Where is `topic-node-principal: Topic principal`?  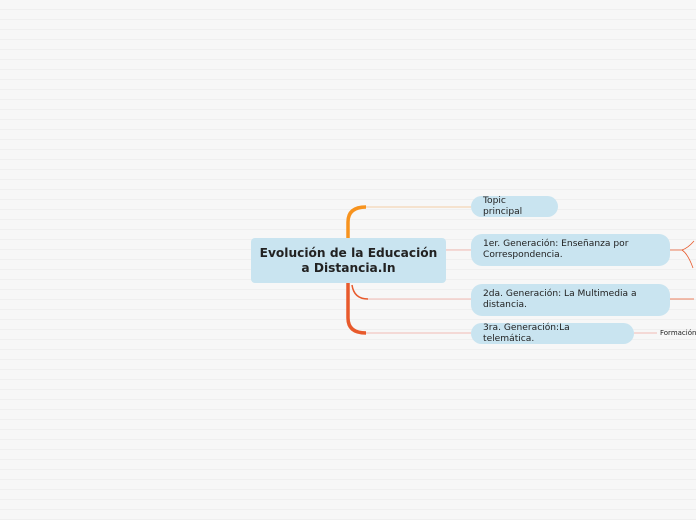
topic-node-principal: Topic principal is located at coordinates (514, 206).